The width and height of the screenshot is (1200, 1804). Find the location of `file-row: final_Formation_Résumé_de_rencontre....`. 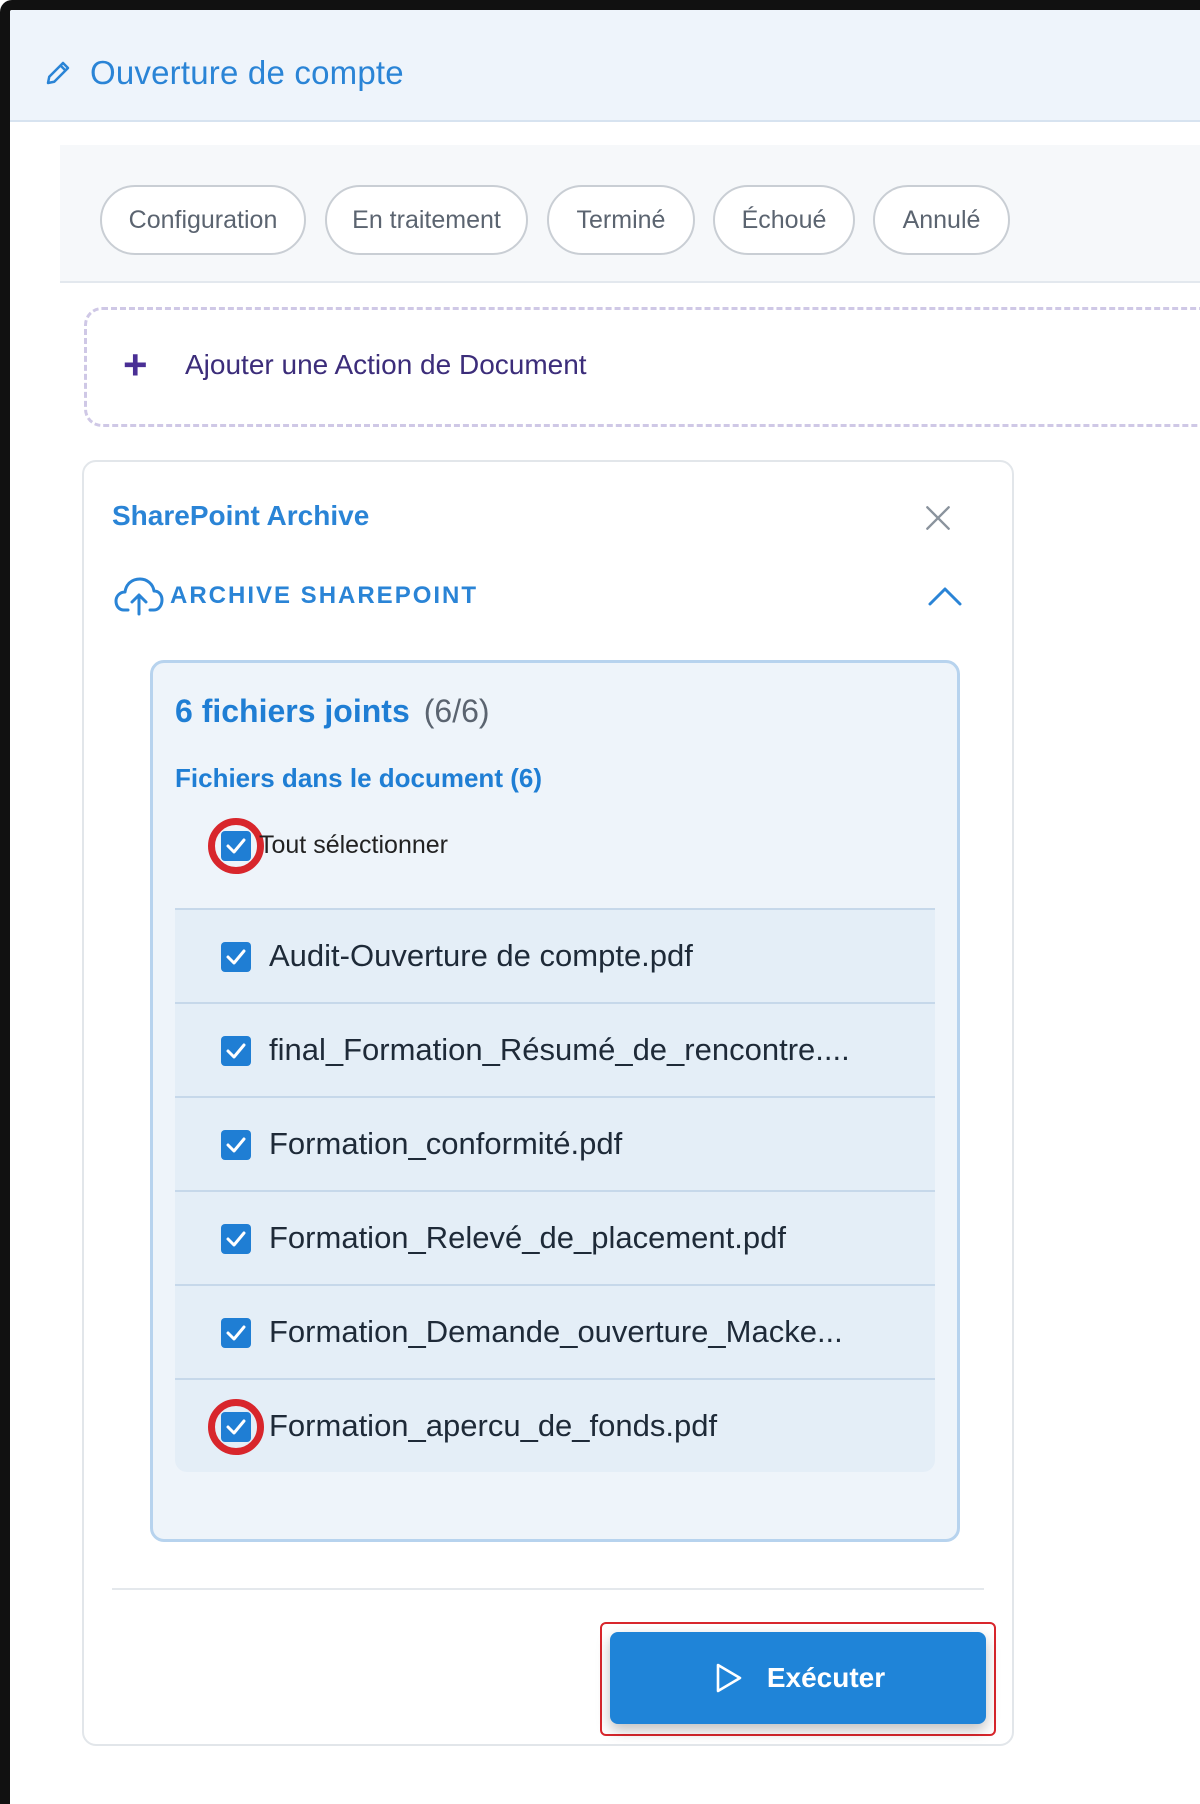

file-row: final_Formation_Résumé_de_rencontre.... is located at coordinates (555, 1049).